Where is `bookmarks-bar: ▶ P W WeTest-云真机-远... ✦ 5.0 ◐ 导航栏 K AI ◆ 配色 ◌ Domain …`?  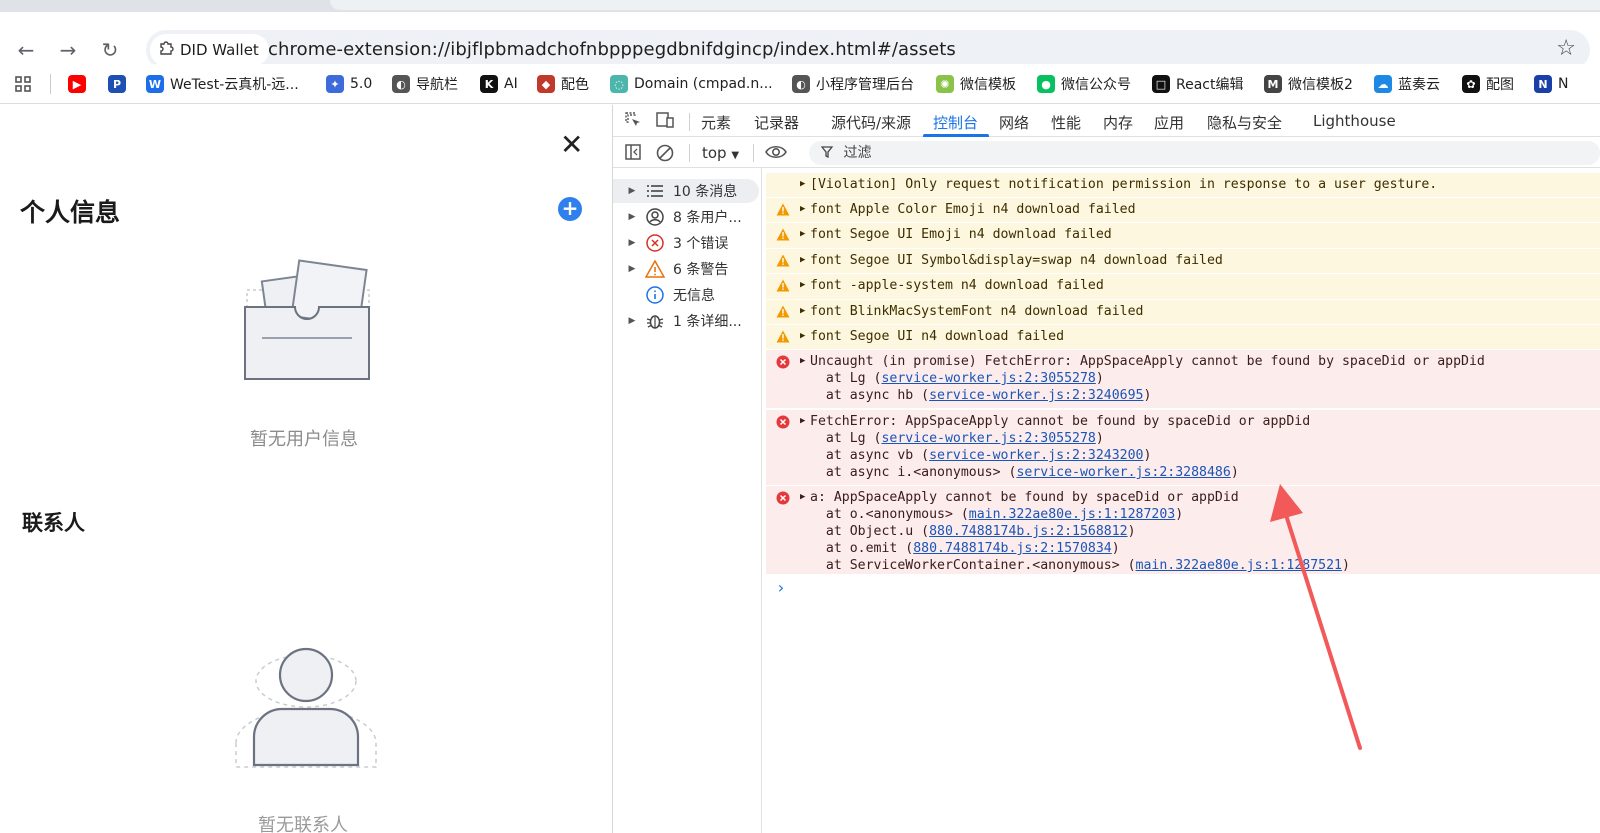 bookmarks-bar: ▶ P W WeTest-云真机-远... ✦ 5.0 ◐ 导航栏 K AI ◆ 配色 ◌ Domain … is located at coordinates (800, 84).